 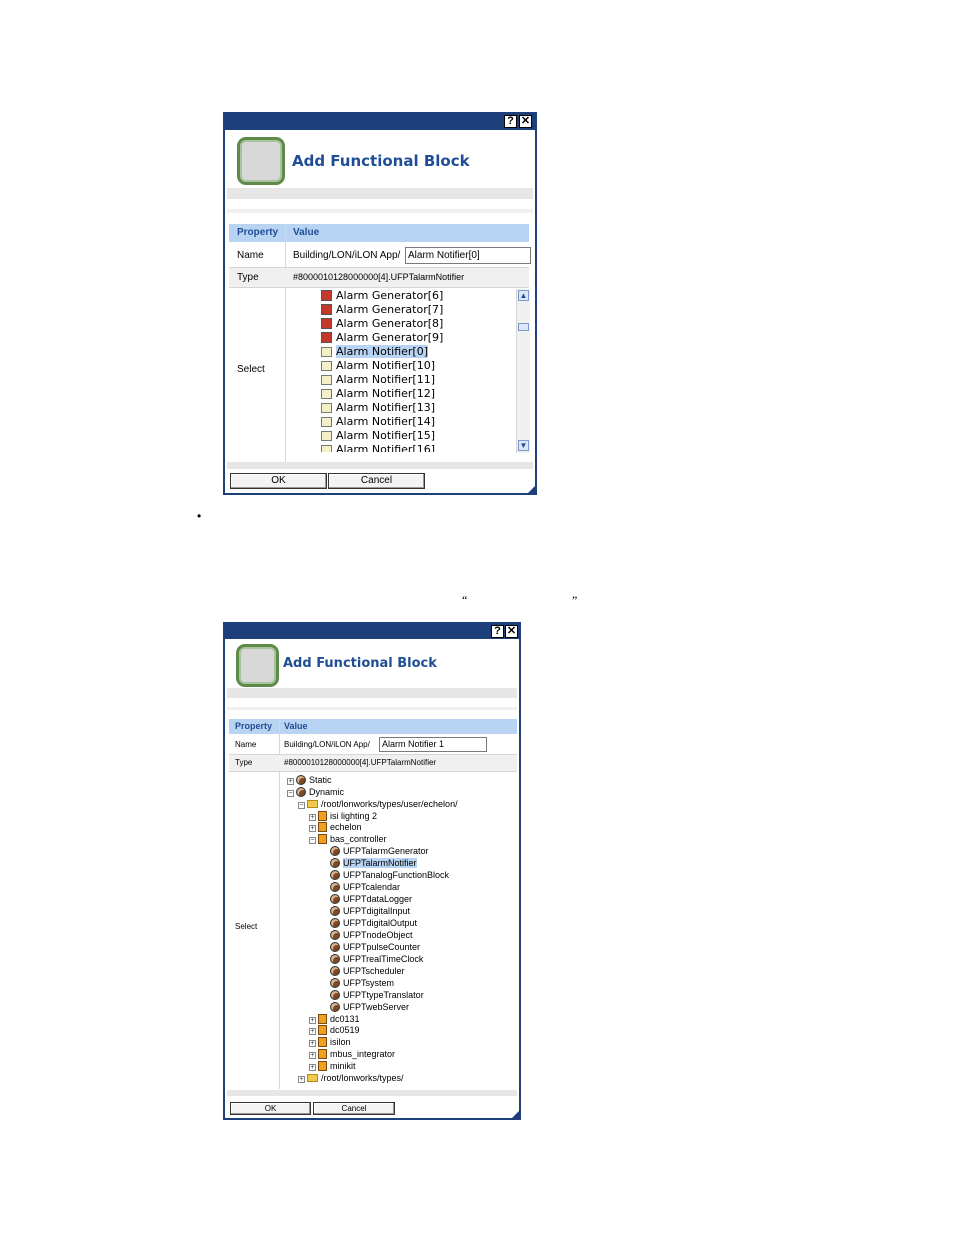 What do you see at coordinates (376, 1007) in the screenshot?
I see `tree-label: UFPTwebServer` at bounding box center [376, 1007].